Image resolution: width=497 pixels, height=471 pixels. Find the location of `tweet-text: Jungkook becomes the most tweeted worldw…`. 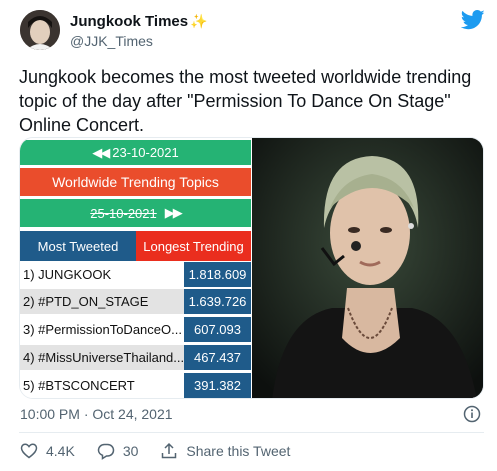

tweet-text: Jungkook becomes the most tweeted worldw… is located at coordinates (245, 101).